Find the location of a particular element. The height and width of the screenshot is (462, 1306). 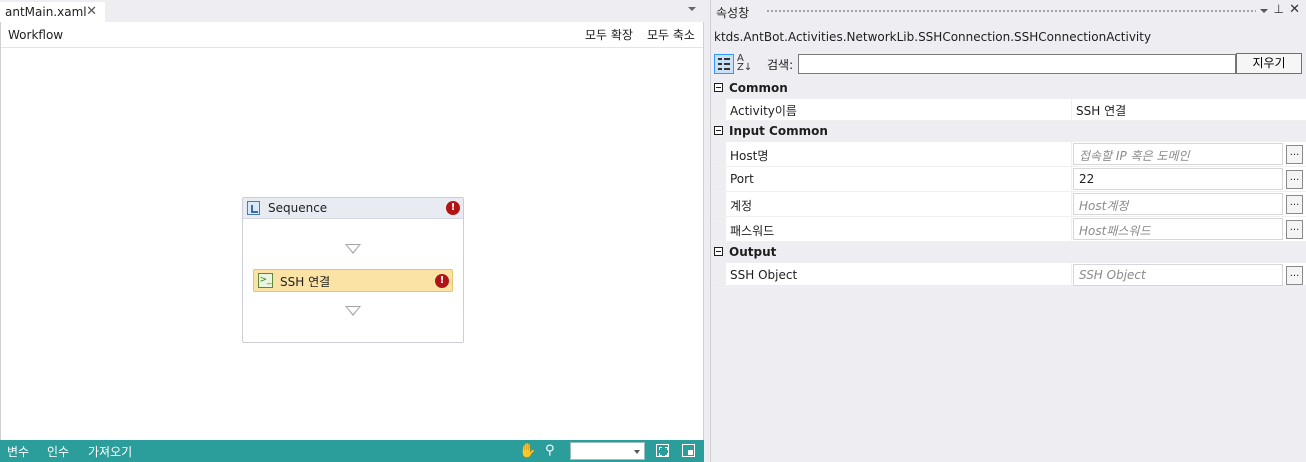

properties-toolbar: A Z↓ 검색: 지우기 is located at coordinates (1008, 64).